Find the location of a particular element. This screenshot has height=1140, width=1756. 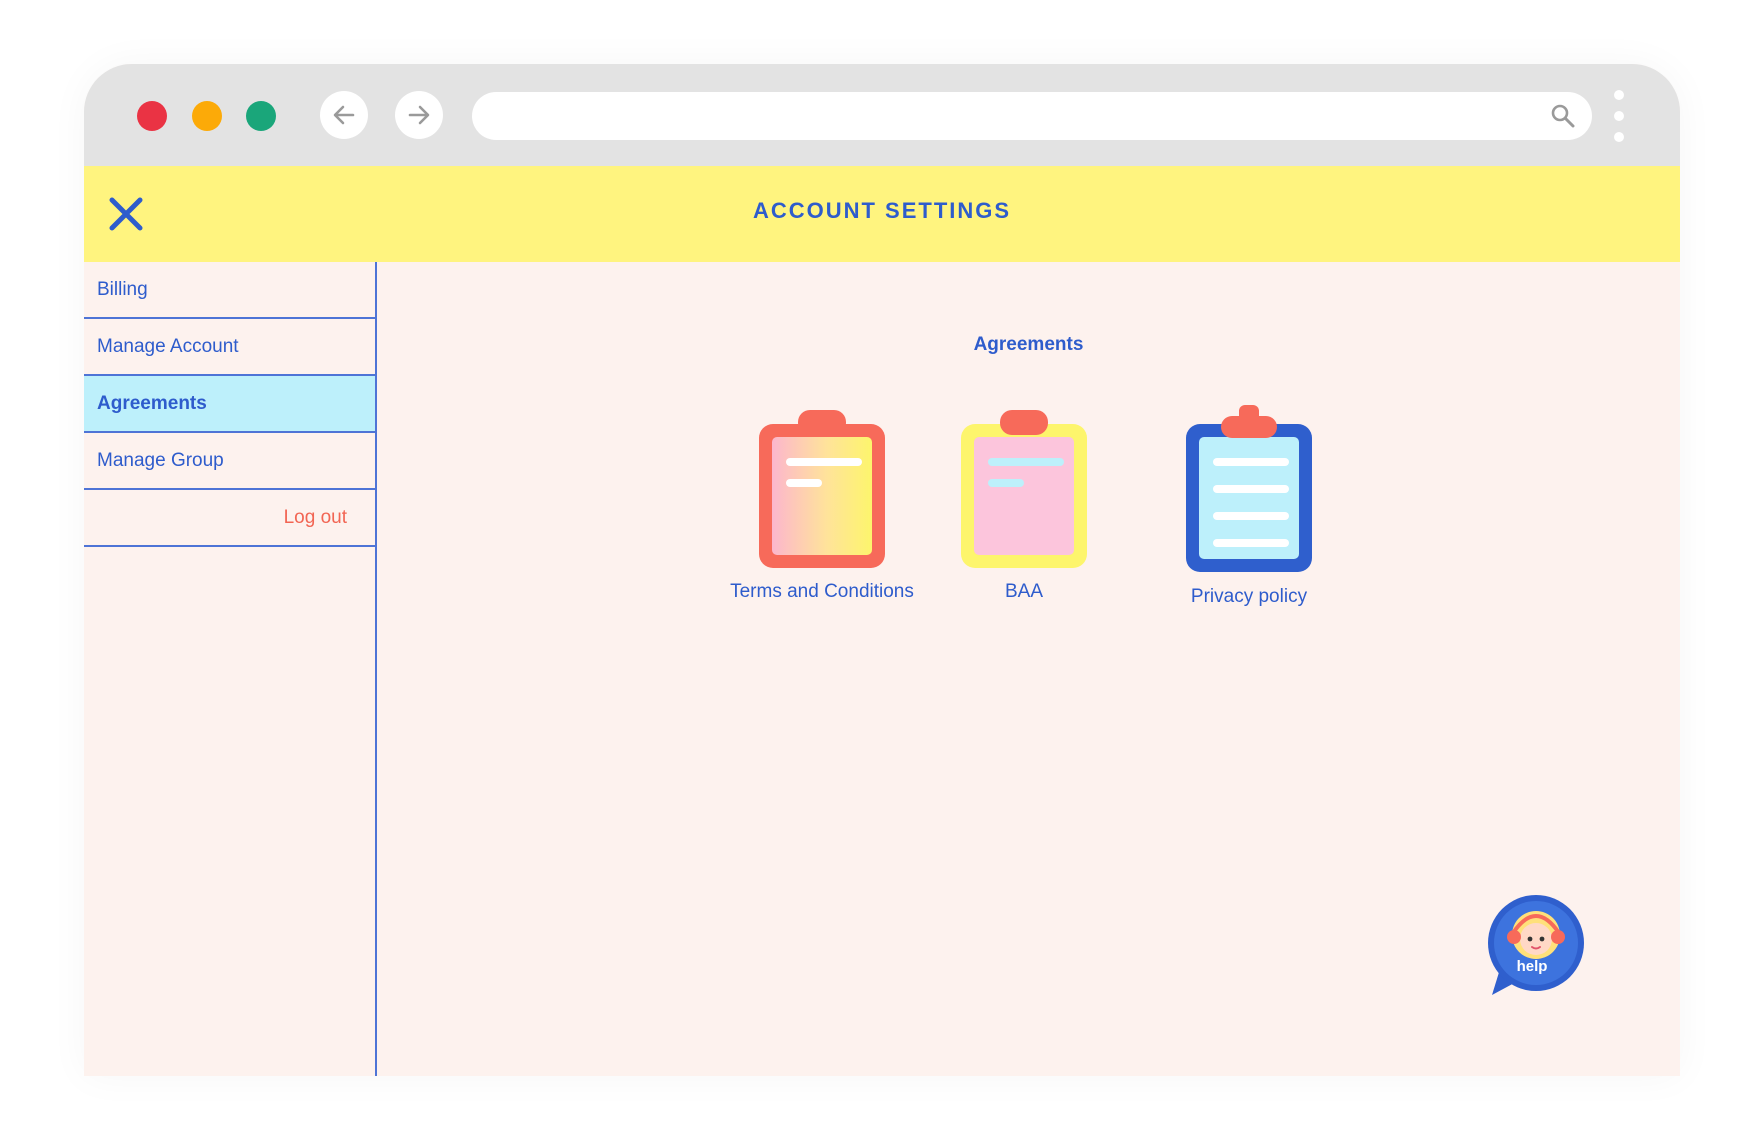

document-privacy-policy: Privacy policy is located at coordinates (1249, 506).